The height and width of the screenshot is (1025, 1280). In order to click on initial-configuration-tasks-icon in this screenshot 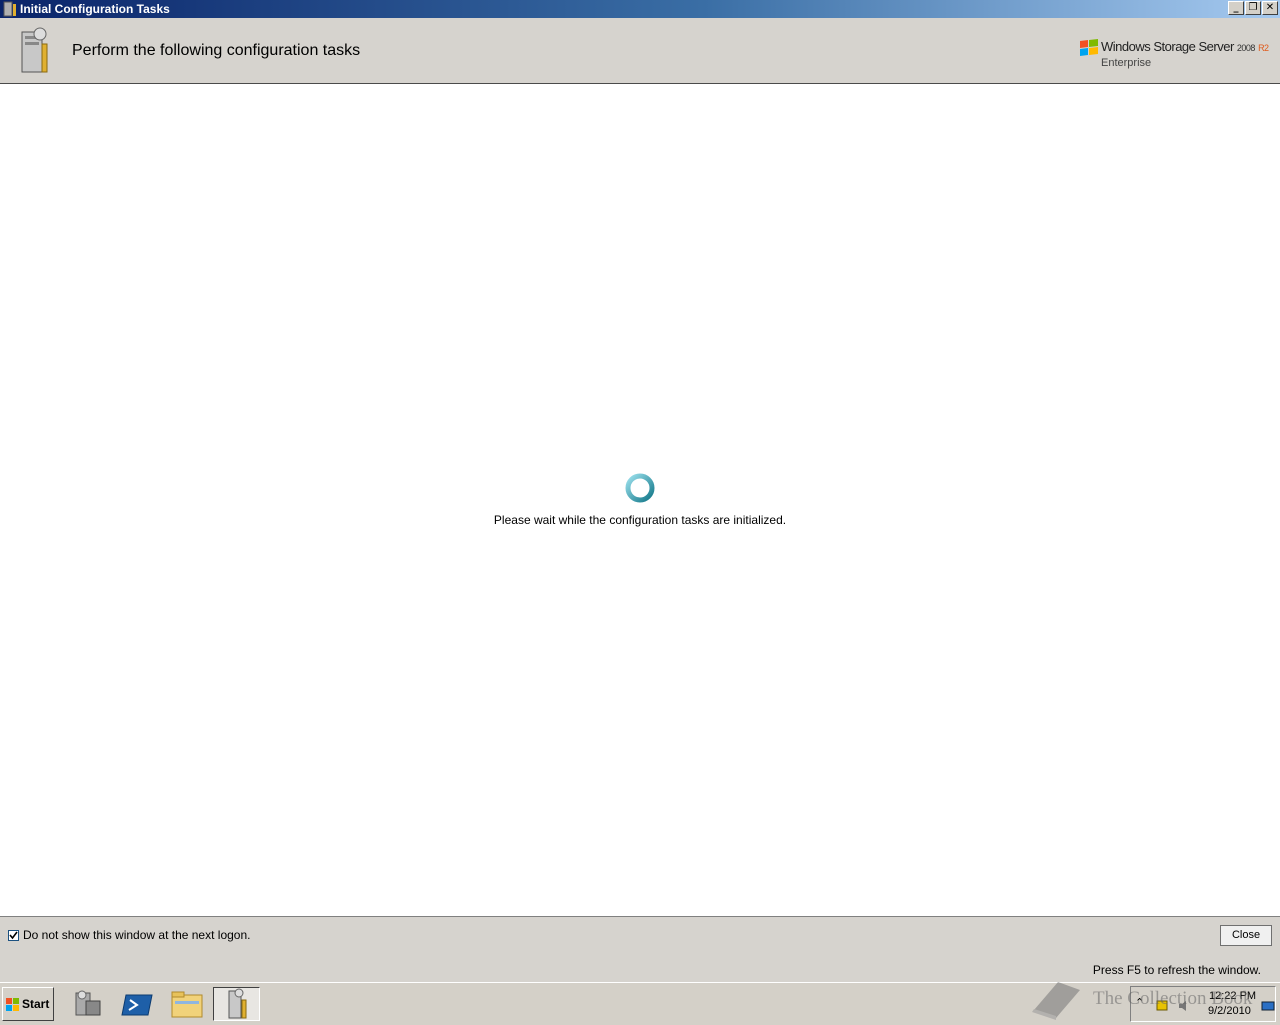, I will do `click(237, 1003)`.